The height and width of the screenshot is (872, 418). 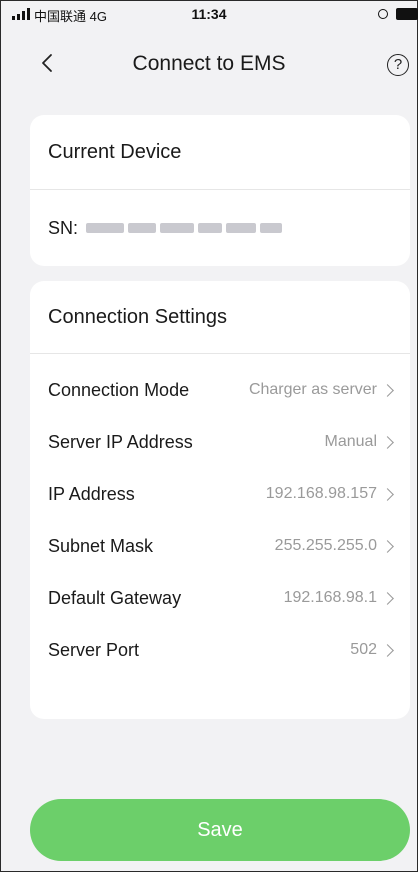 I want to click on default-gateway-row: Default Gateway 192.168.98.1, so click(x=220, y=598).